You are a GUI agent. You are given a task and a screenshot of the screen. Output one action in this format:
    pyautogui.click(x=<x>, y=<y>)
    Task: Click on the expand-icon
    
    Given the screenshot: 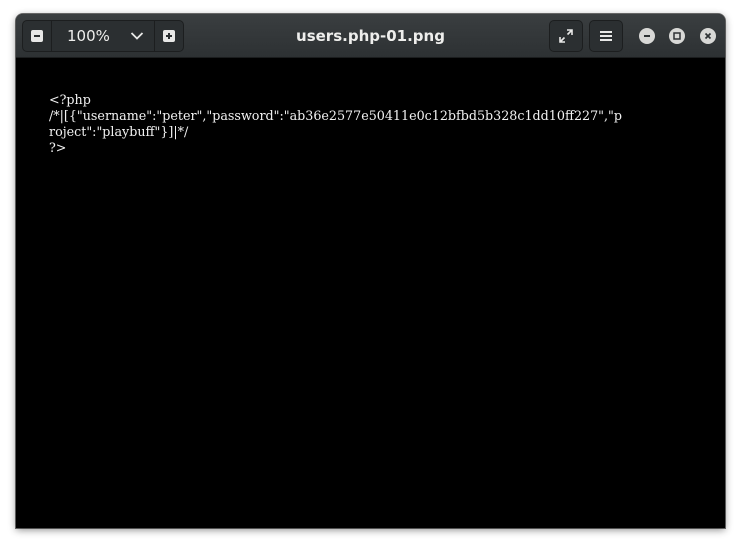 What is the action you would take?
    pyautogui.click(x=566, y=36)
    